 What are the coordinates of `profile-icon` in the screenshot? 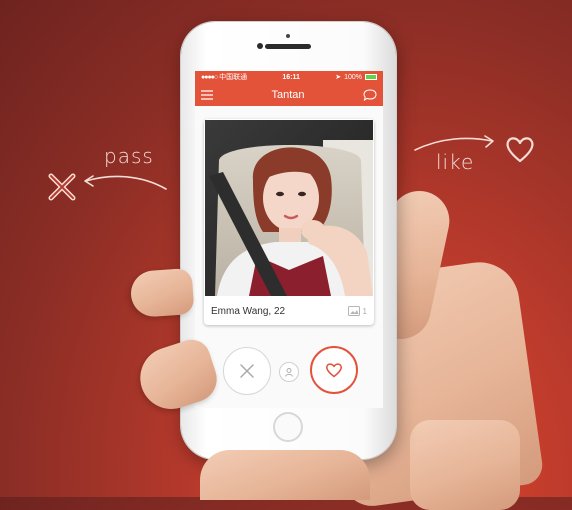 It's located at (289, 372).